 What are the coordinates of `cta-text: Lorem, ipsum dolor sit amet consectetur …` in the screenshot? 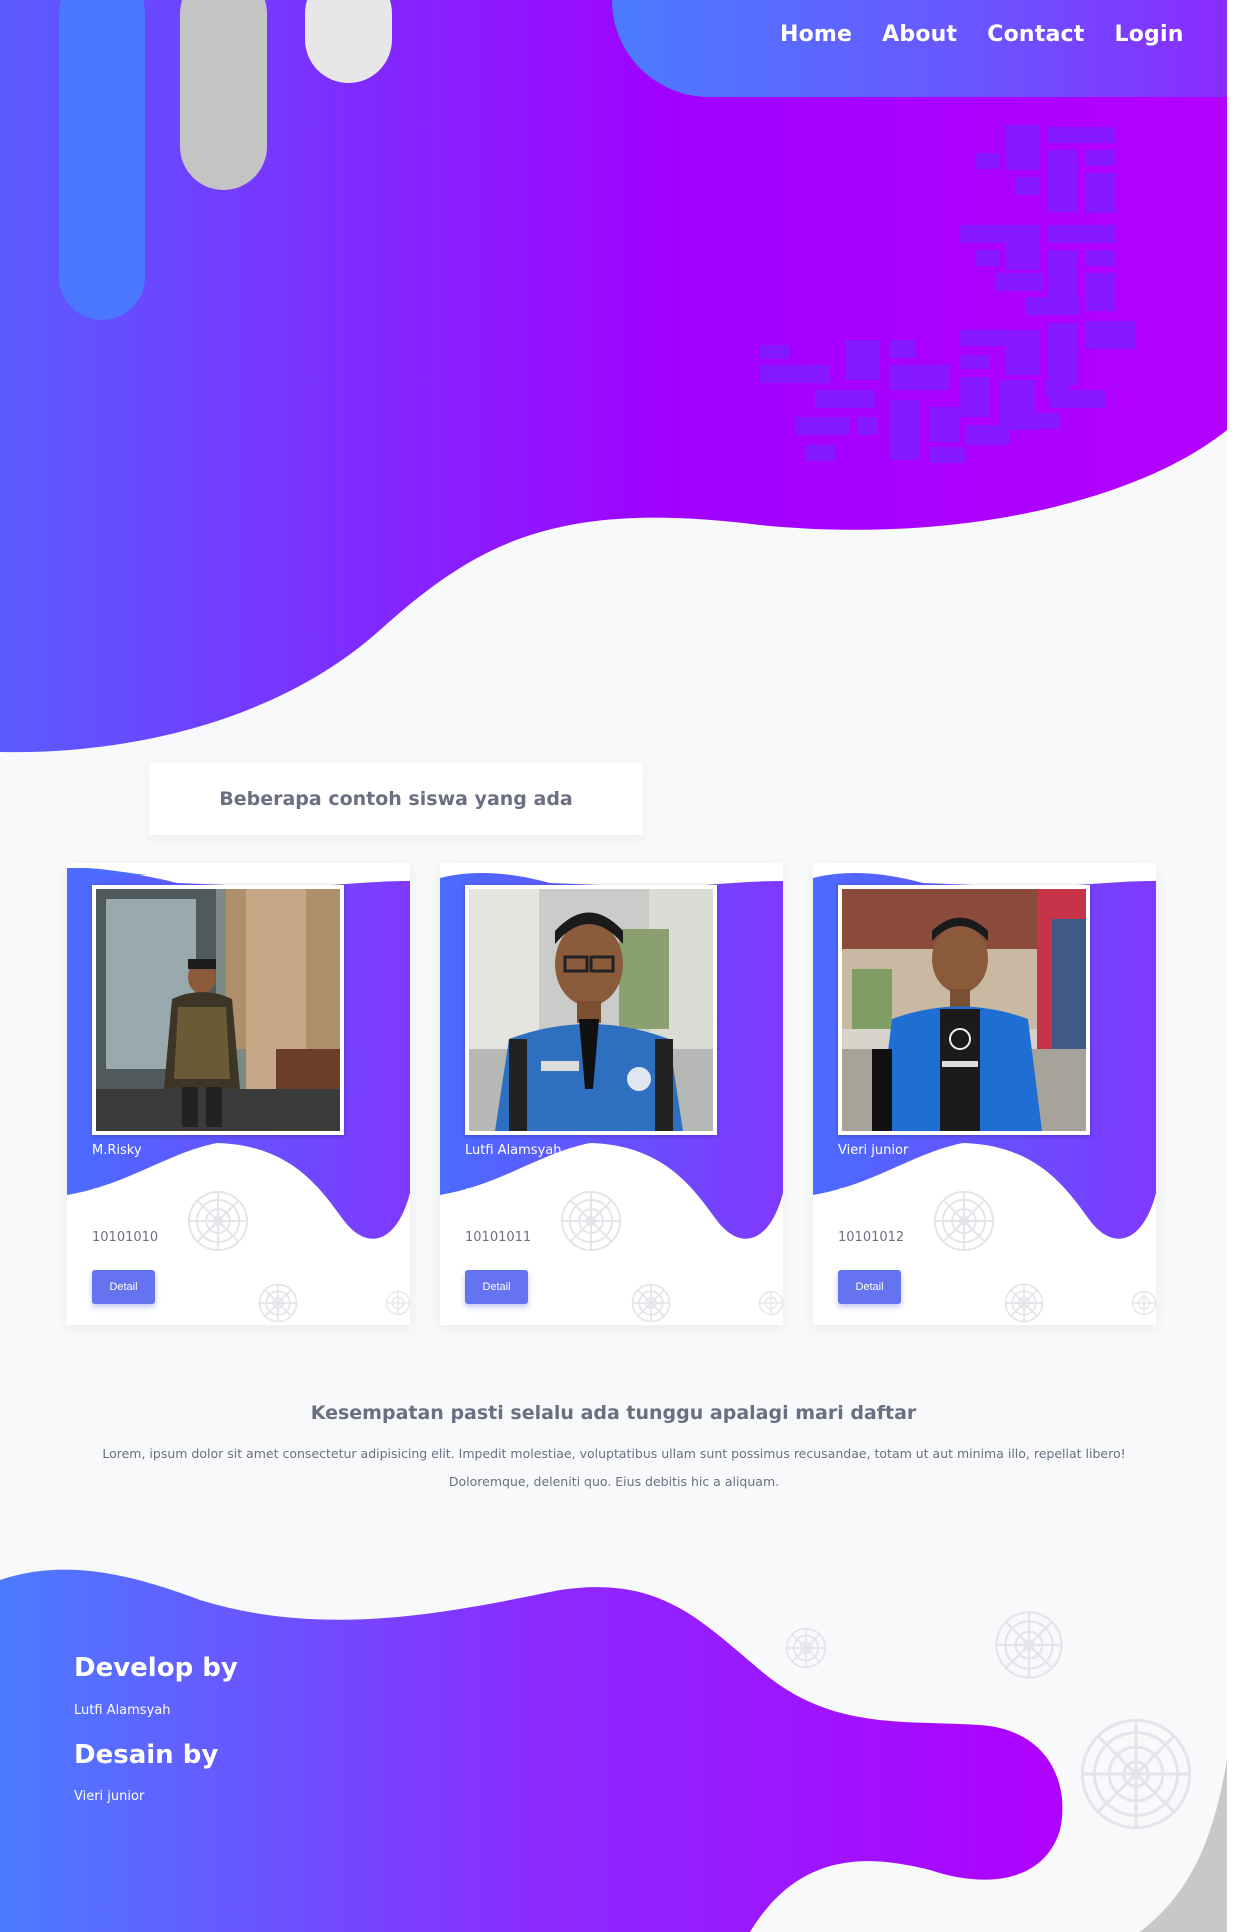 It's located at (614, 1467).